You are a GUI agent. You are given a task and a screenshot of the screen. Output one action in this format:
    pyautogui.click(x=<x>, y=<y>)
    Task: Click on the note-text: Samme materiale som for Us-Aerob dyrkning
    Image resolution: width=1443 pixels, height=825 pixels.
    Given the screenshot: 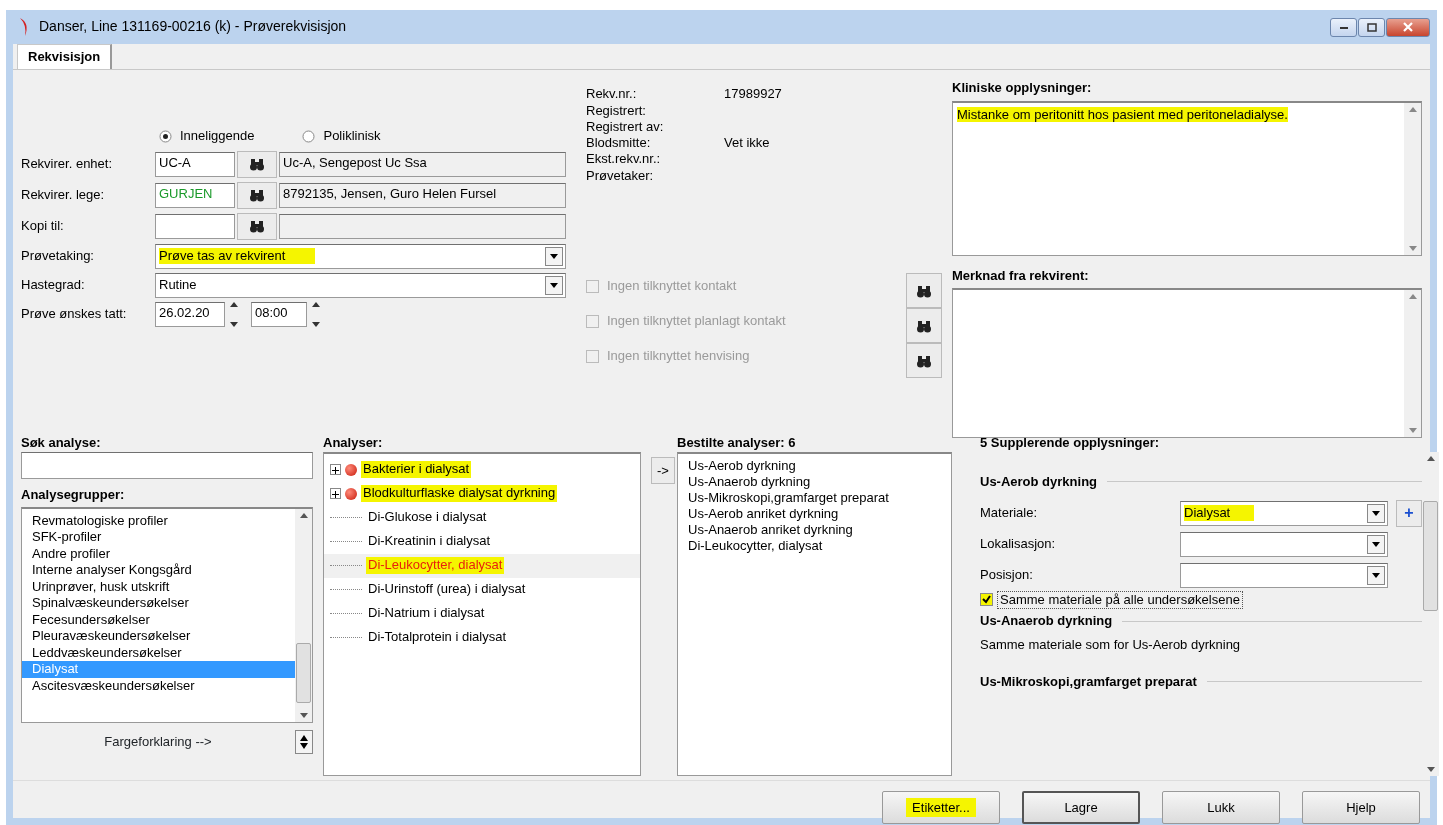 What is the action you would take?
    pyautogui.click(x=1111, y=645)
    